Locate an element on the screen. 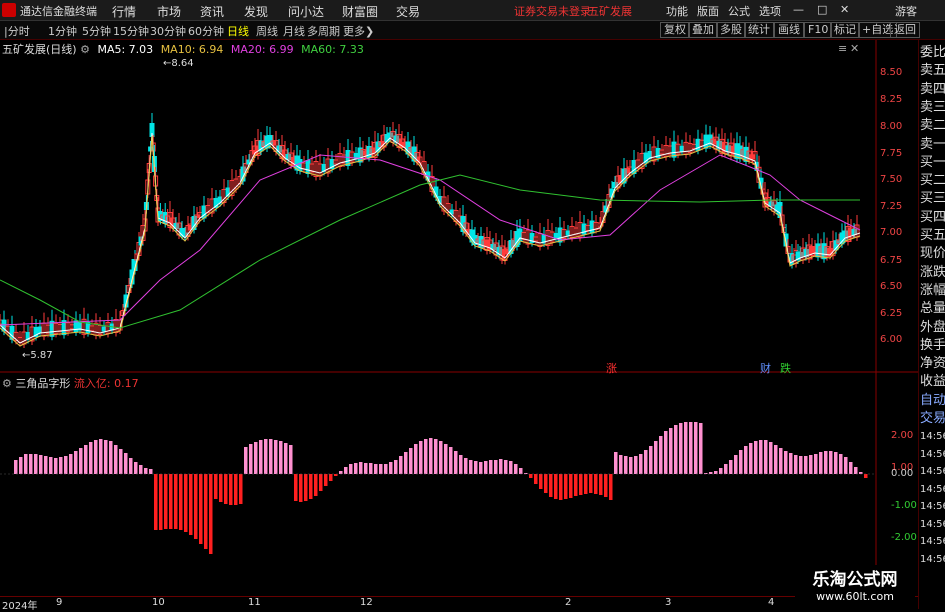 Image resolution: width=945 pixels, height=612 pixels. period-tab-month: 月线 is located at coordinates (294, 31).